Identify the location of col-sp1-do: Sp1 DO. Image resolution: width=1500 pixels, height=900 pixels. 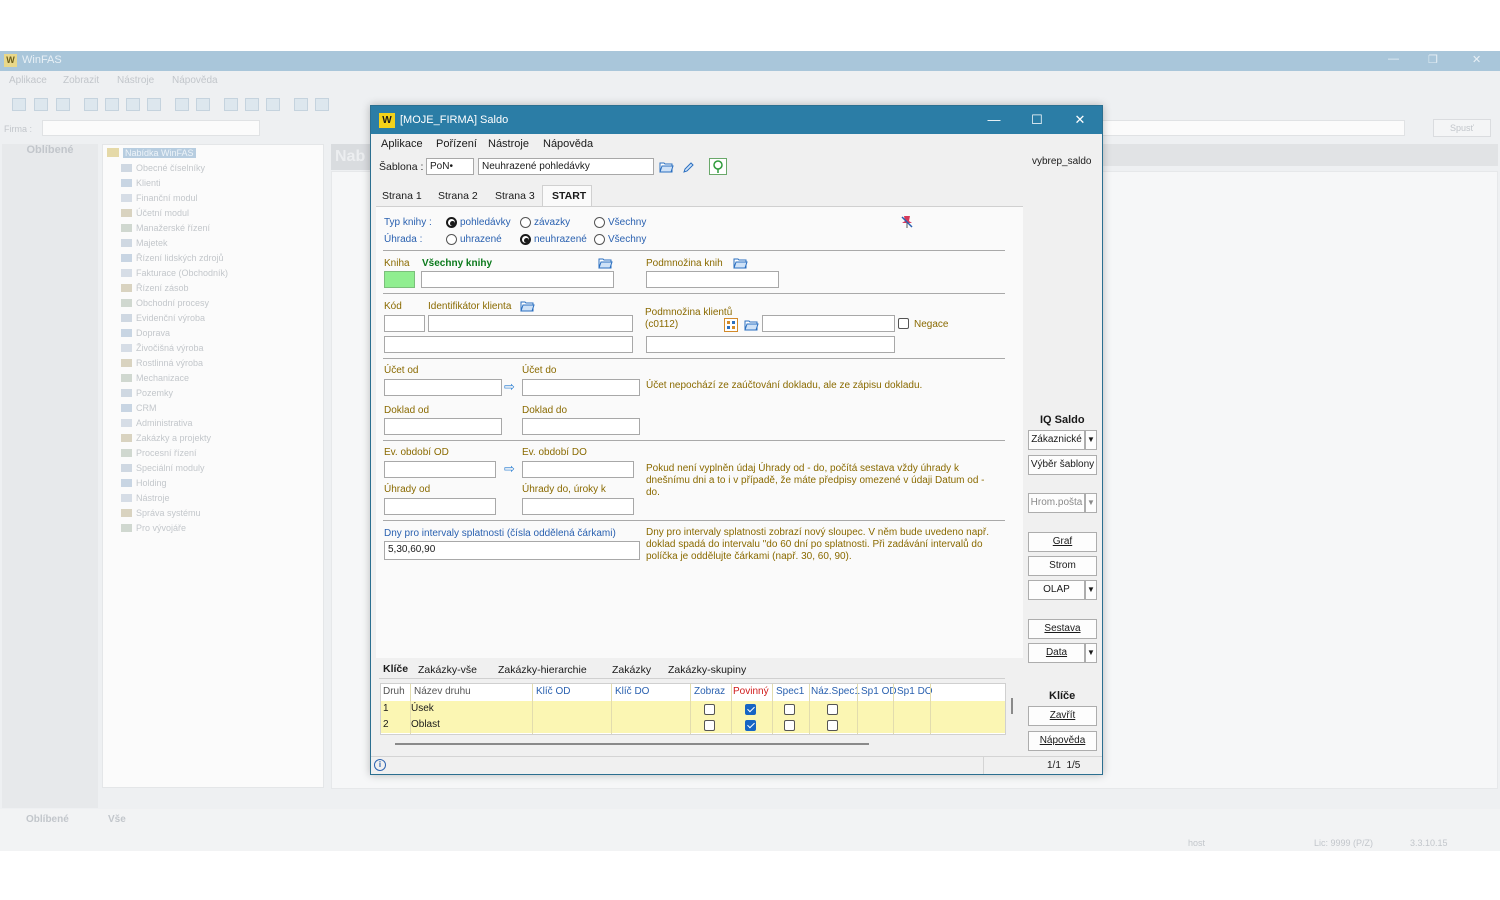
(915, 691).